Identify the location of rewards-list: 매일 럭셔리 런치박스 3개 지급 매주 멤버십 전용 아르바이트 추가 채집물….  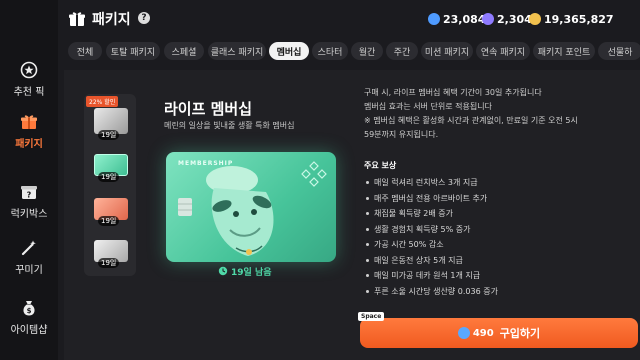
(481, 237).